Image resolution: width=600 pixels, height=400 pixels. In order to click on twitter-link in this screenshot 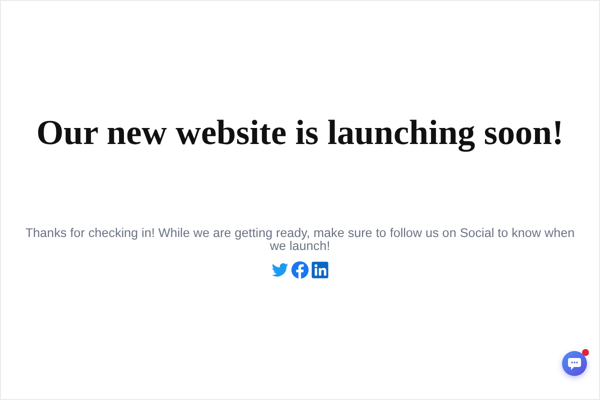, I will do `click(280, 270)`.